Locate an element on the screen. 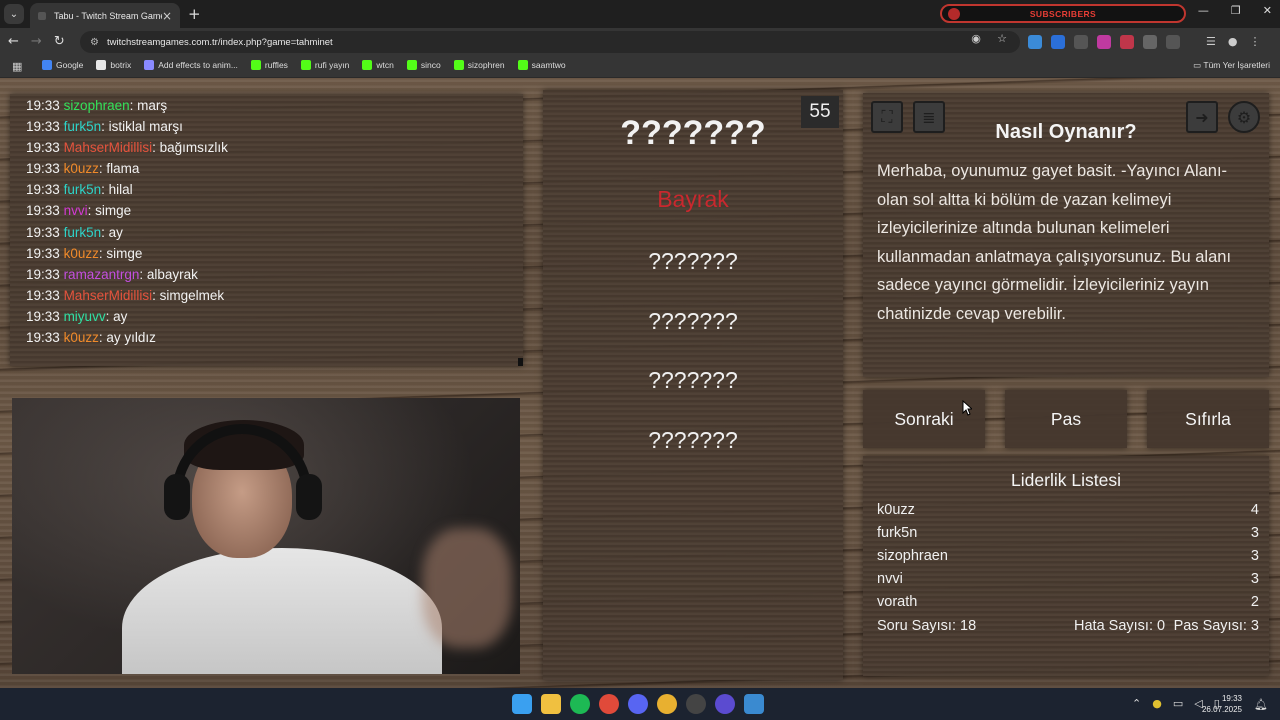 The height and width of the screenshot is (720, 1280). chat-message: 19:33 MahserMidillisi: simgelmek is located at coordinates (125, 295).